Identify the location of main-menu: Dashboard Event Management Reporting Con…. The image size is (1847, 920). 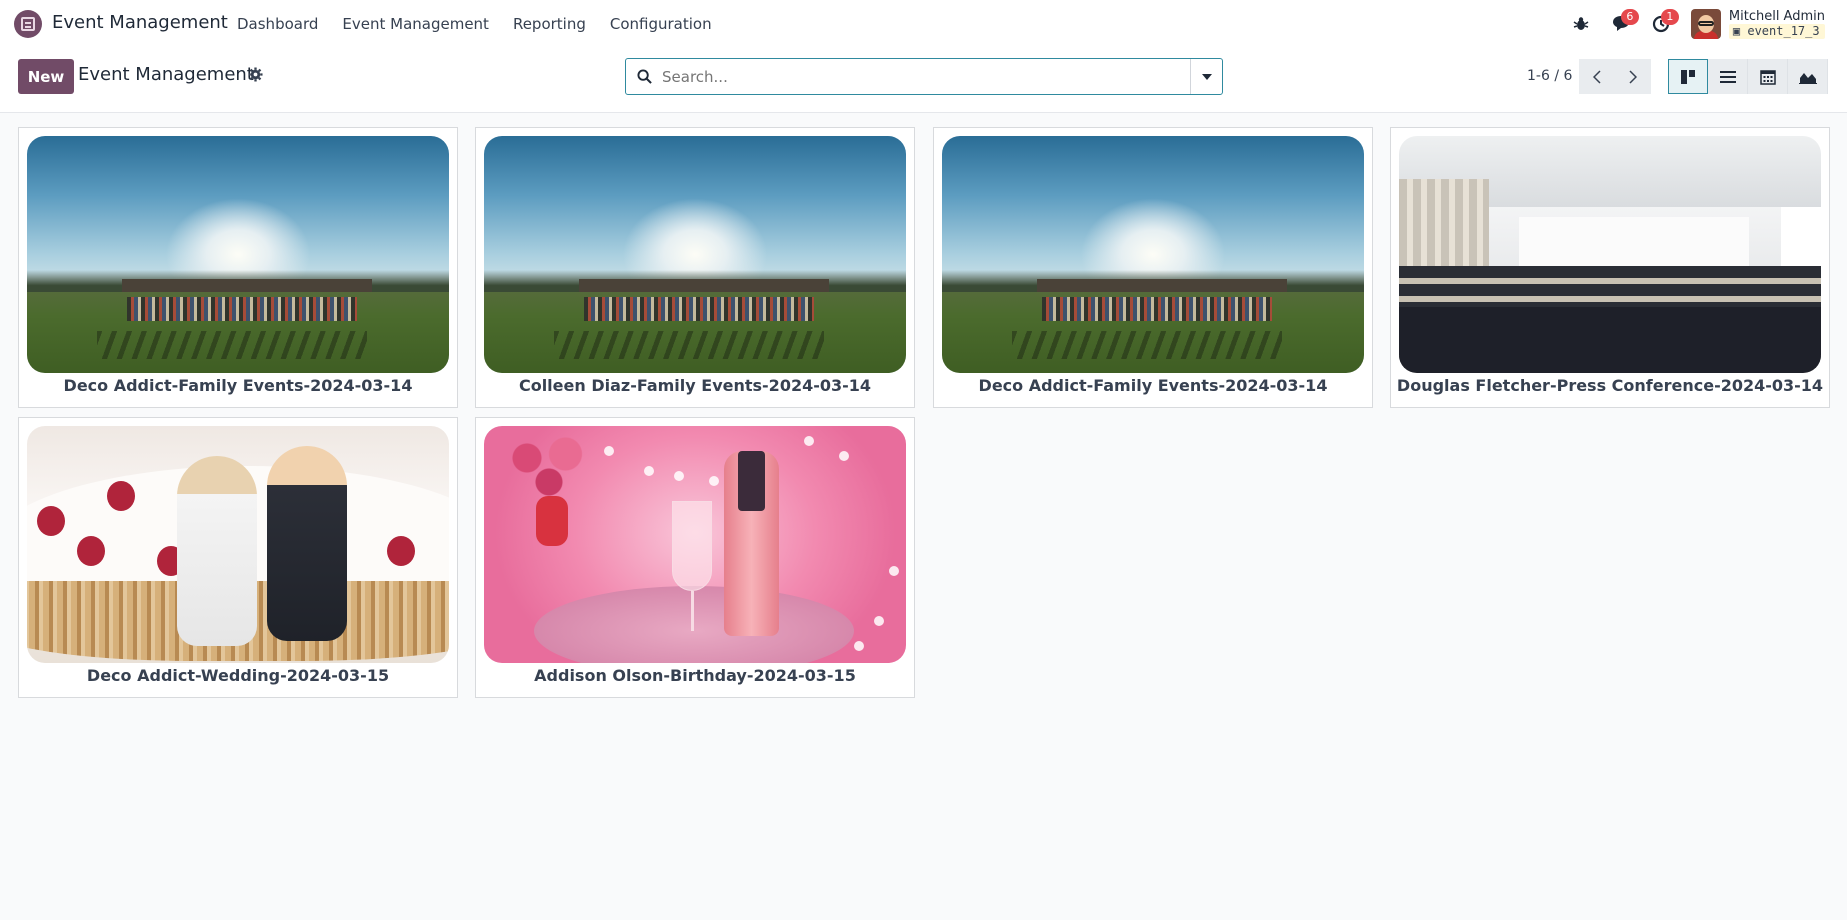
(474, 23).